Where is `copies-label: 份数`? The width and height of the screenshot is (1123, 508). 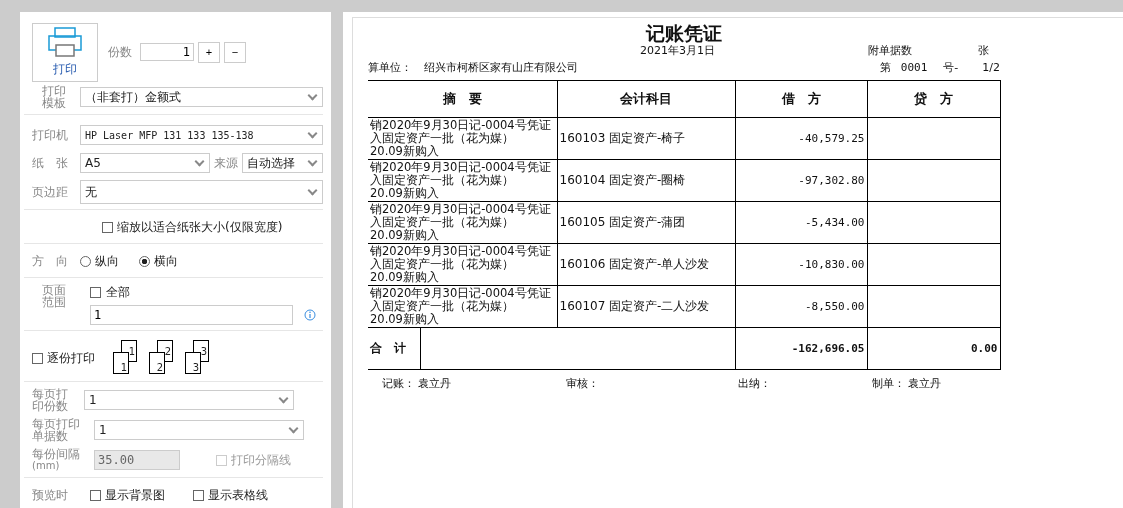
copies-label: 份数 is located at coordinates (120, 52).